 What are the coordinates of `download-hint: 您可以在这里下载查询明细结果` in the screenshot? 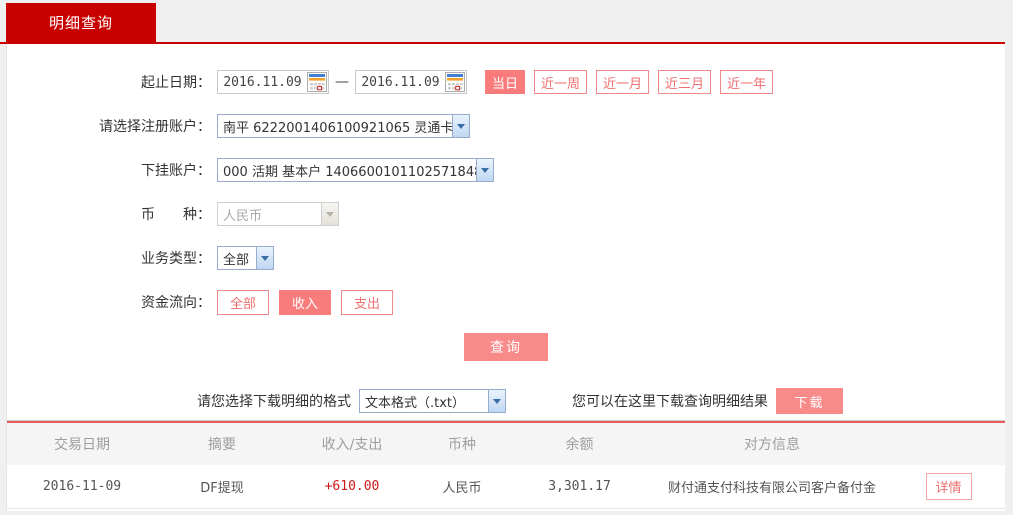 It's located at (670, 402).